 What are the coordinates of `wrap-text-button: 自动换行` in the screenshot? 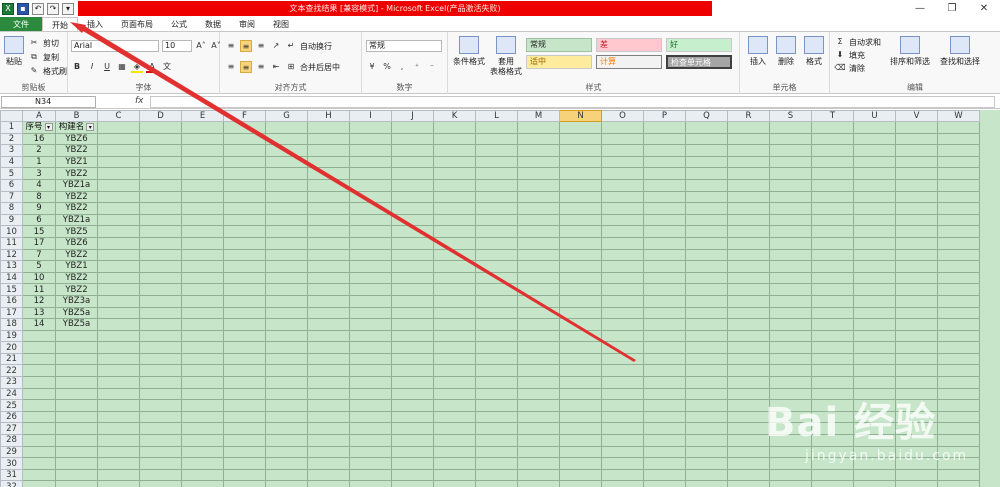 It's located at (316, 46).